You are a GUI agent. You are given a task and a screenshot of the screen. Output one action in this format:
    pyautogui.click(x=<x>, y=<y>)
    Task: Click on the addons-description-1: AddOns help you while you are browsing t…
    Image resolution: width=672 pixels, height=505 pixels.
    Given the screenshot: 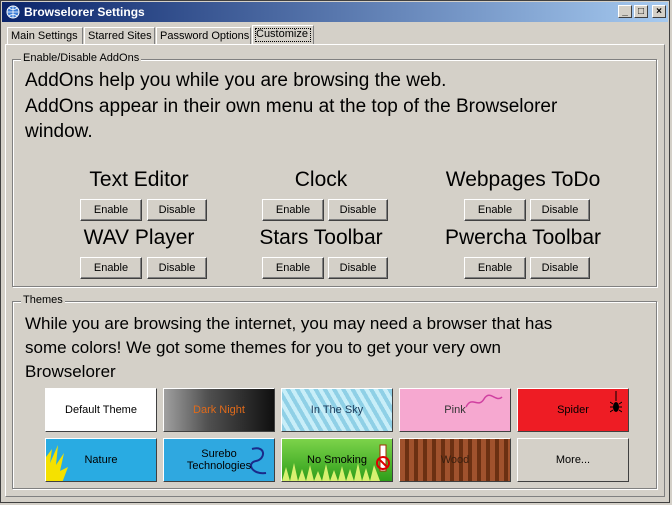 What is the action you would take?
    pyautogui.click(x=236, y=80)
    